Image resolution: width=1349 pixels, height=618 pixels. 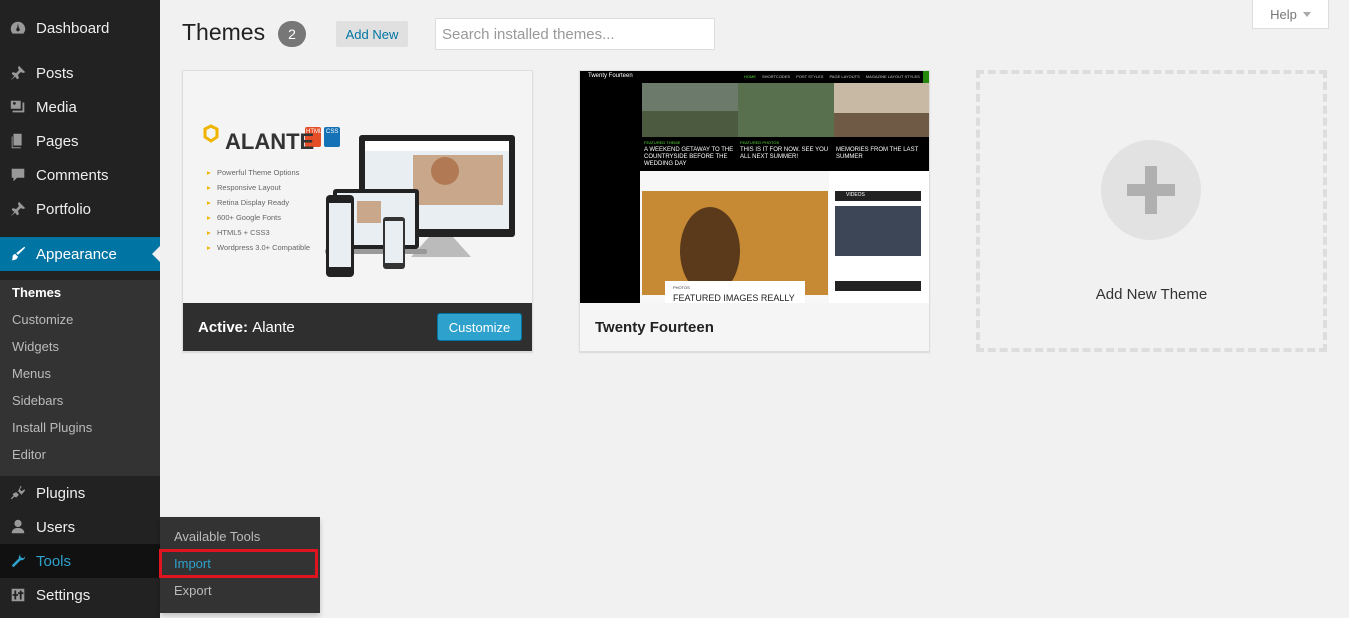 What do you see at coordinates (63, 595) in the screenshot?
I see `menu-label: Settings` at bounding box center [63, 595].